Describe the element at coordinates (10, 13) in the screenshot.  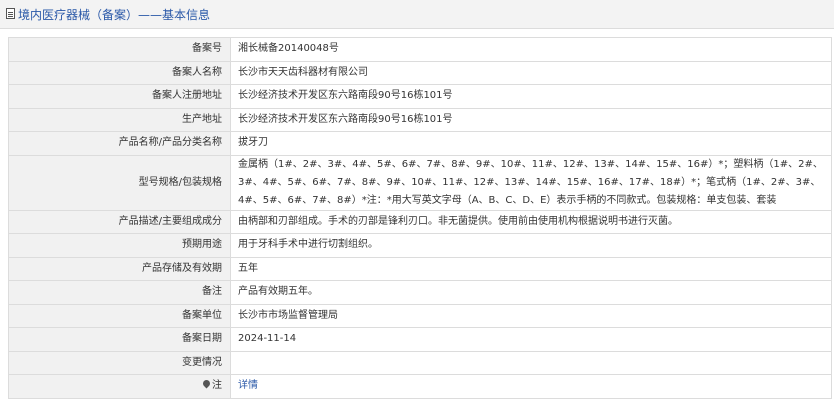
I see `document-icon` at that location.